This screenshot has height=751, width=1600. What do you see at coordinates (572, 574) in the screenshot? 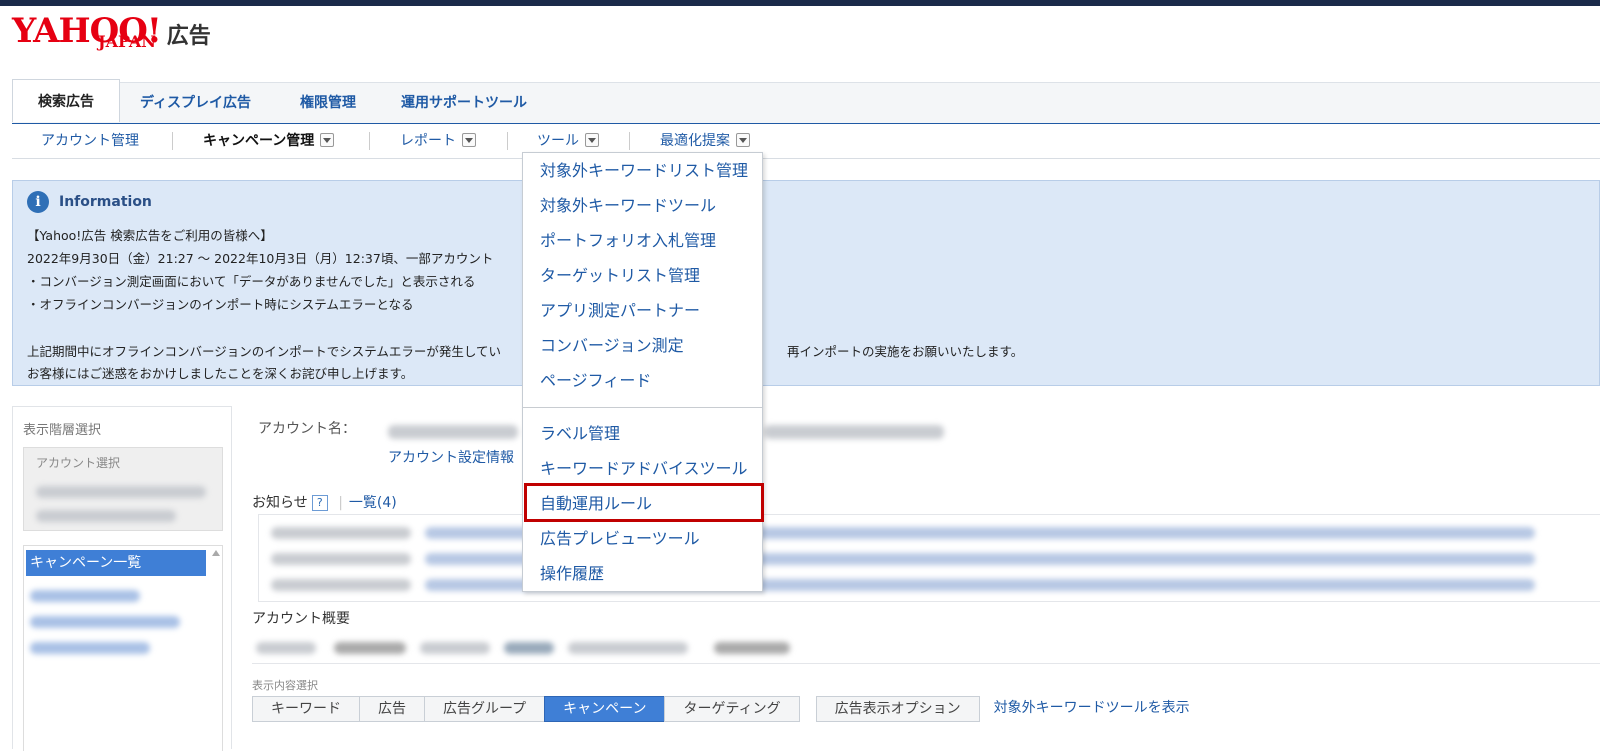
I see `menu-item-operation-history: 操作履歴` at bounding box center [572, 574].